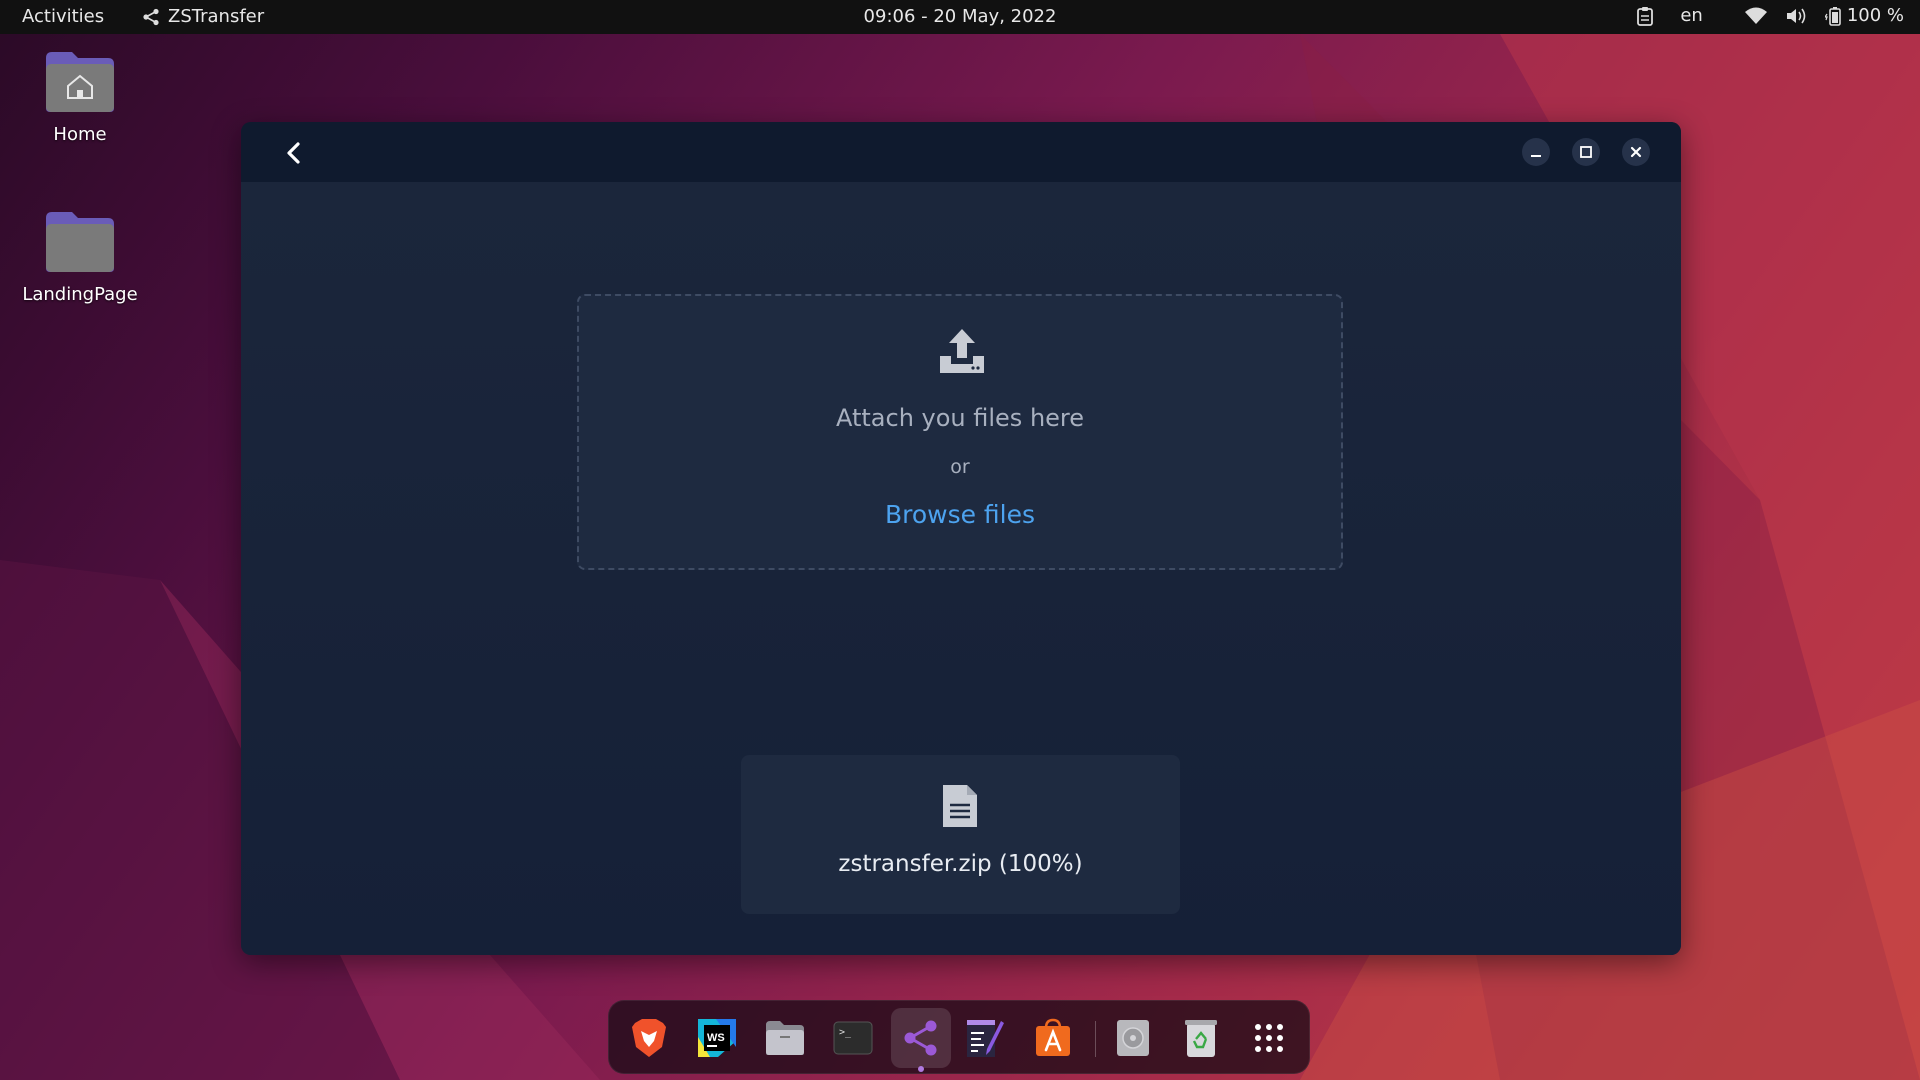 This screenshot has height=1080, width=1920. I want to click on battery-label: 100 %, so click(1875, 15).